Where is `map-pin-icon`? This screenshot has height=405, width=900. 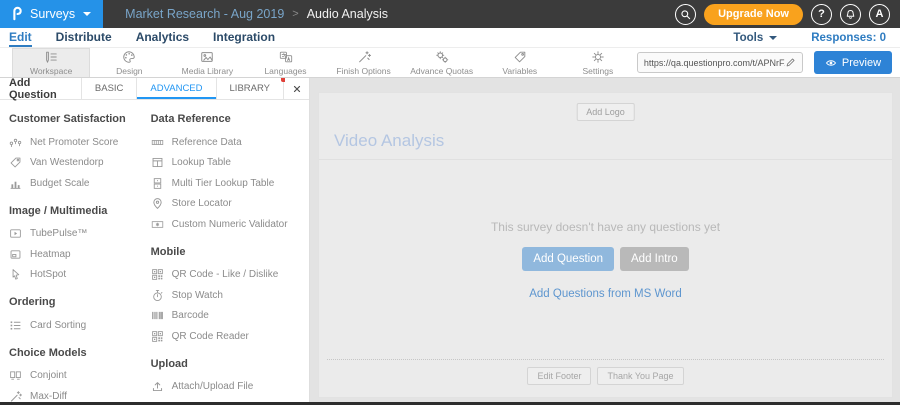
map-pin-icon is located at coordinates (157, 203).